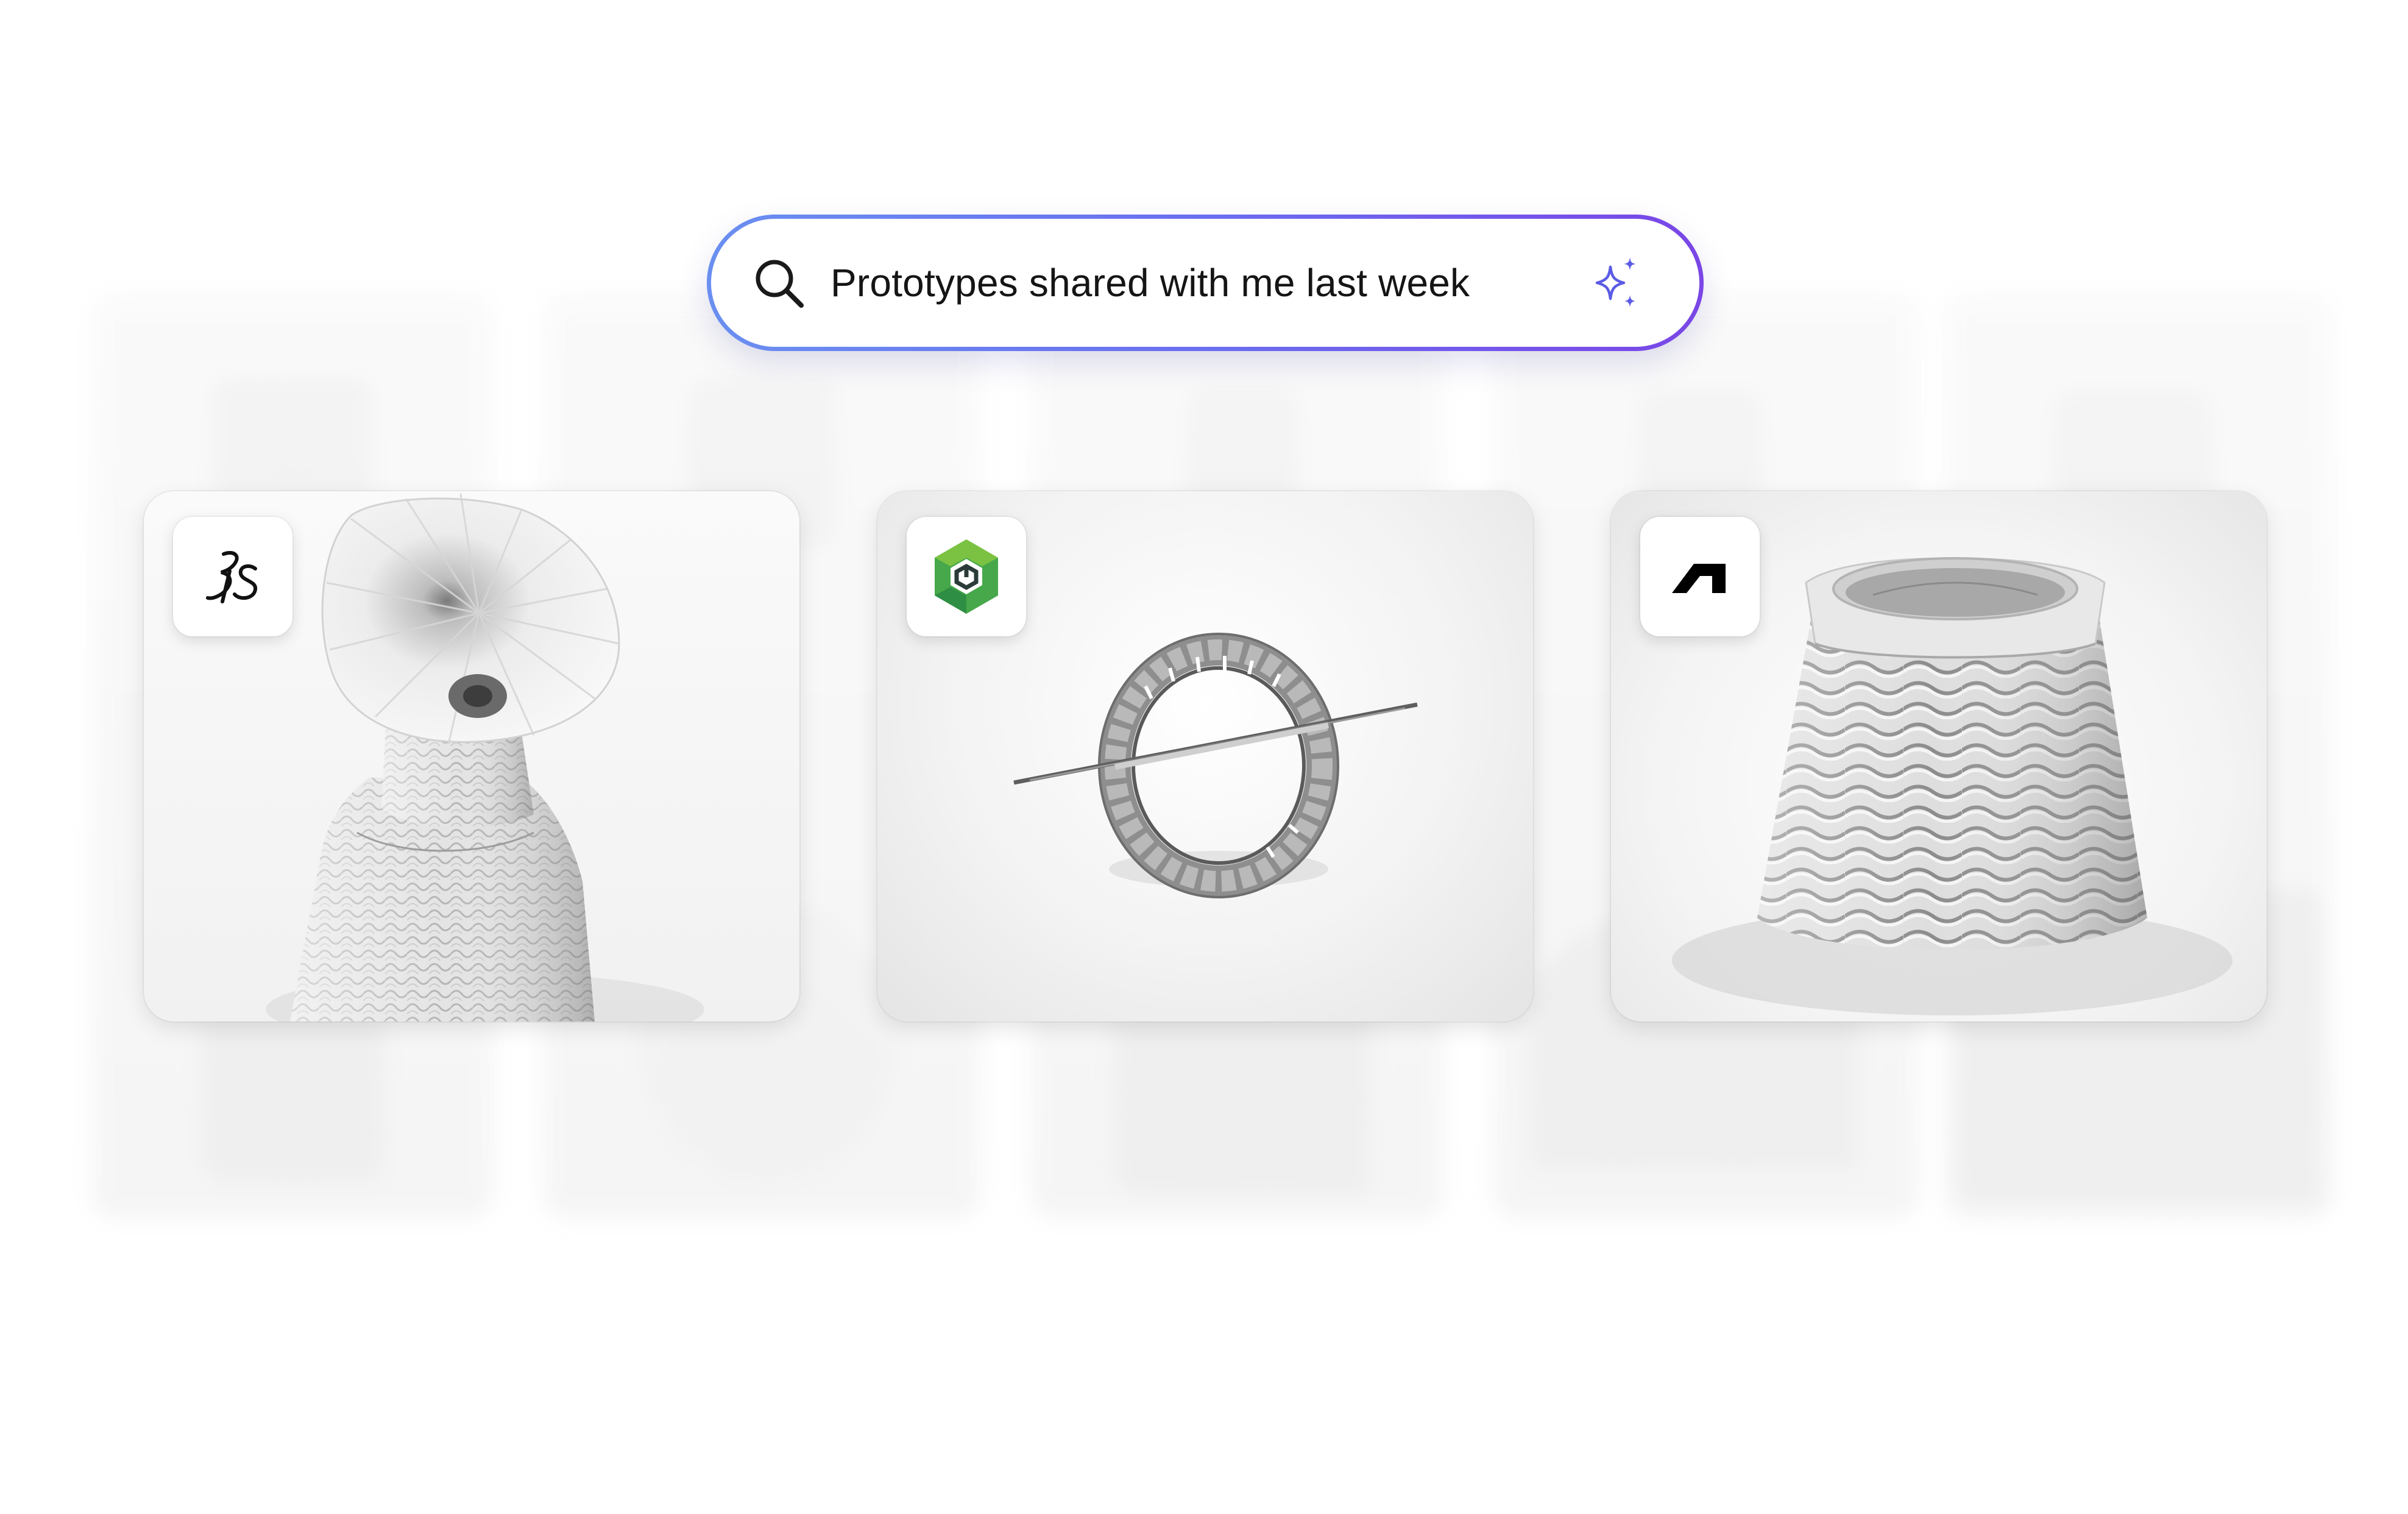 The height and width of the screenshot is (1514, 2408). I want to click on search-query-text: Prototypes shared with me last week, so click(1208, 282).